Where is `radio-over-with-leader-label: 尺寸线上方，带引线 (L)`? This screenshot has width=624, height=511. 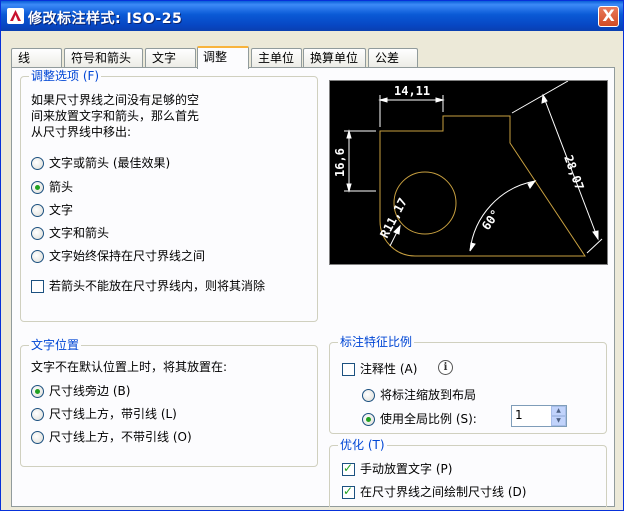 radio-over-with-leader-label: 尺寸线上方，带引线 (L) is located at coordinates (113, 414).